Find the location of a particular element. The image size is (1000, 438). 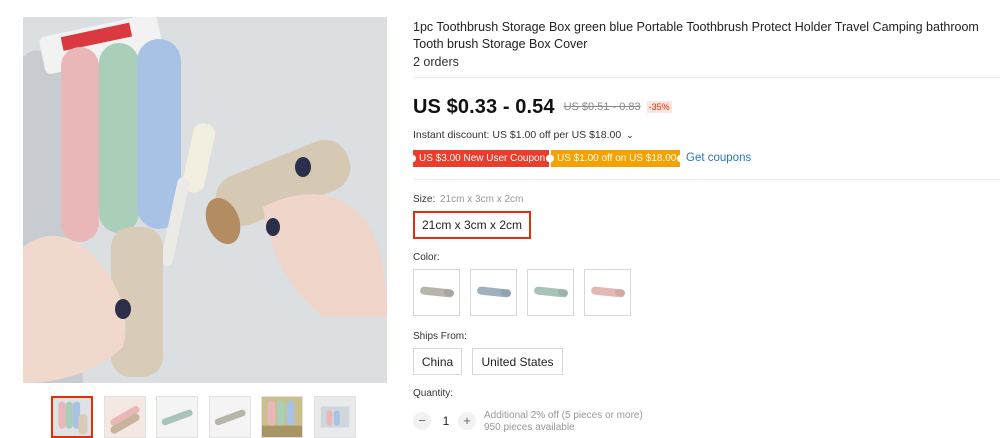

ship-option-label: China is located at coordinates (437, 361).